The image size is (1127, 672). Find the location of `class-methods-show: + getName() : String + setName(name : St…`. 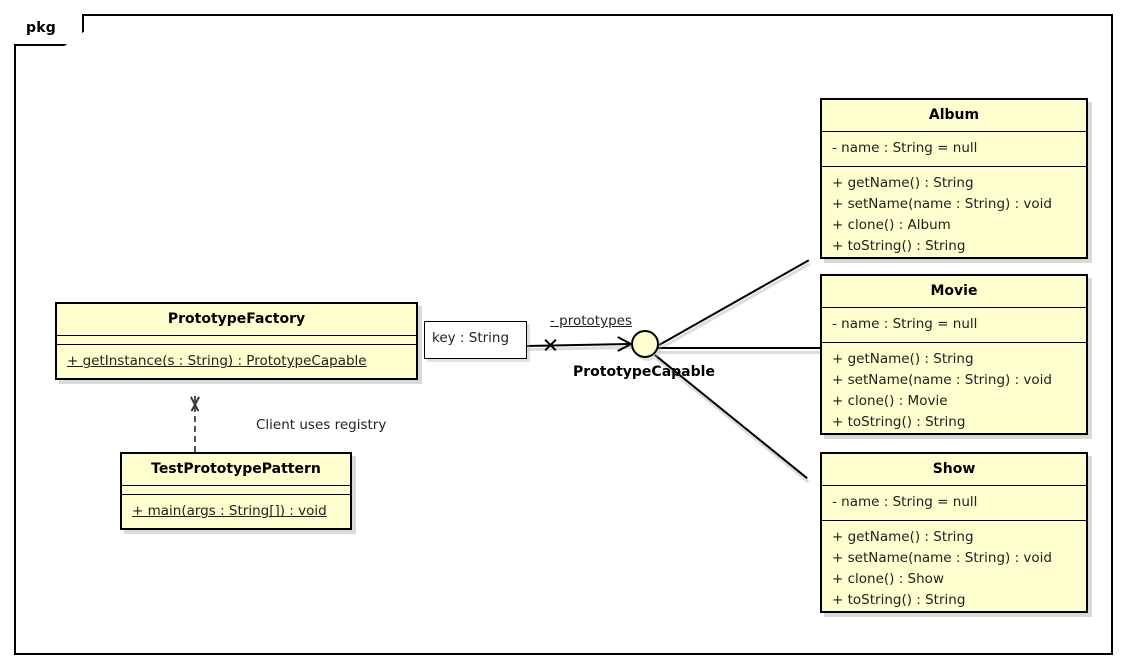

class-methods-show: + getName() : String + setName(name : St… is located at coordinates (954, 569).